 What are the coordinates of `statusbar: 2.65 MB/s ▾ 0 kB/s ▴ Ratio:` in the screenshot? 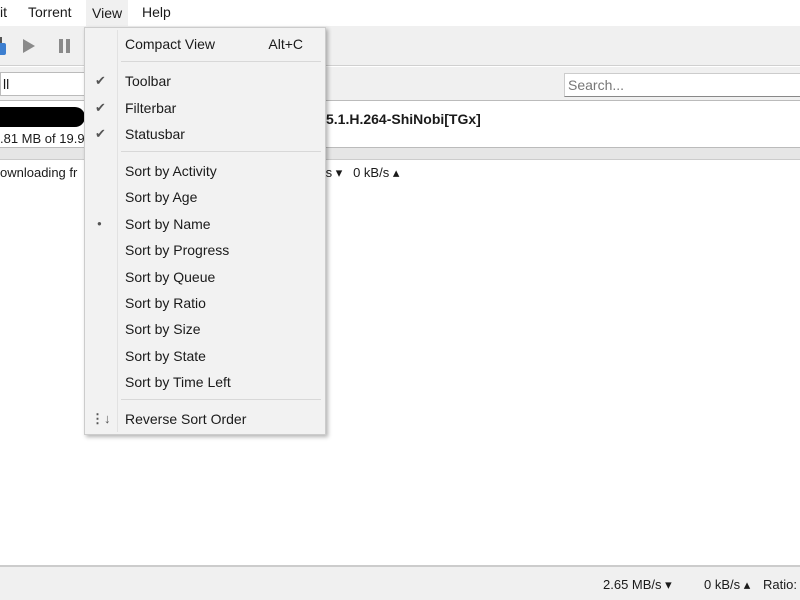 It's located at (400, 582).